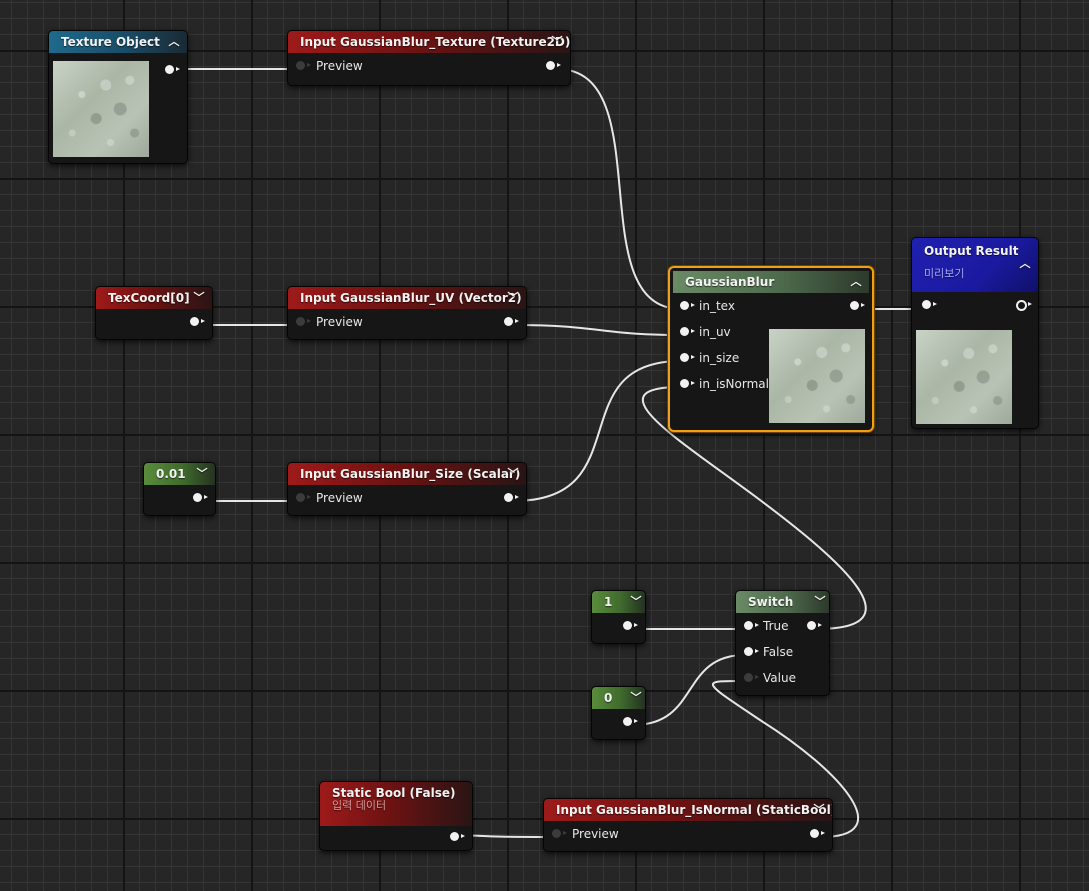  What do you see at coordinates (597, 330) in the screenshot?
I see `wire-param-uv-to-in-uv` at bounding box center [597, 330].